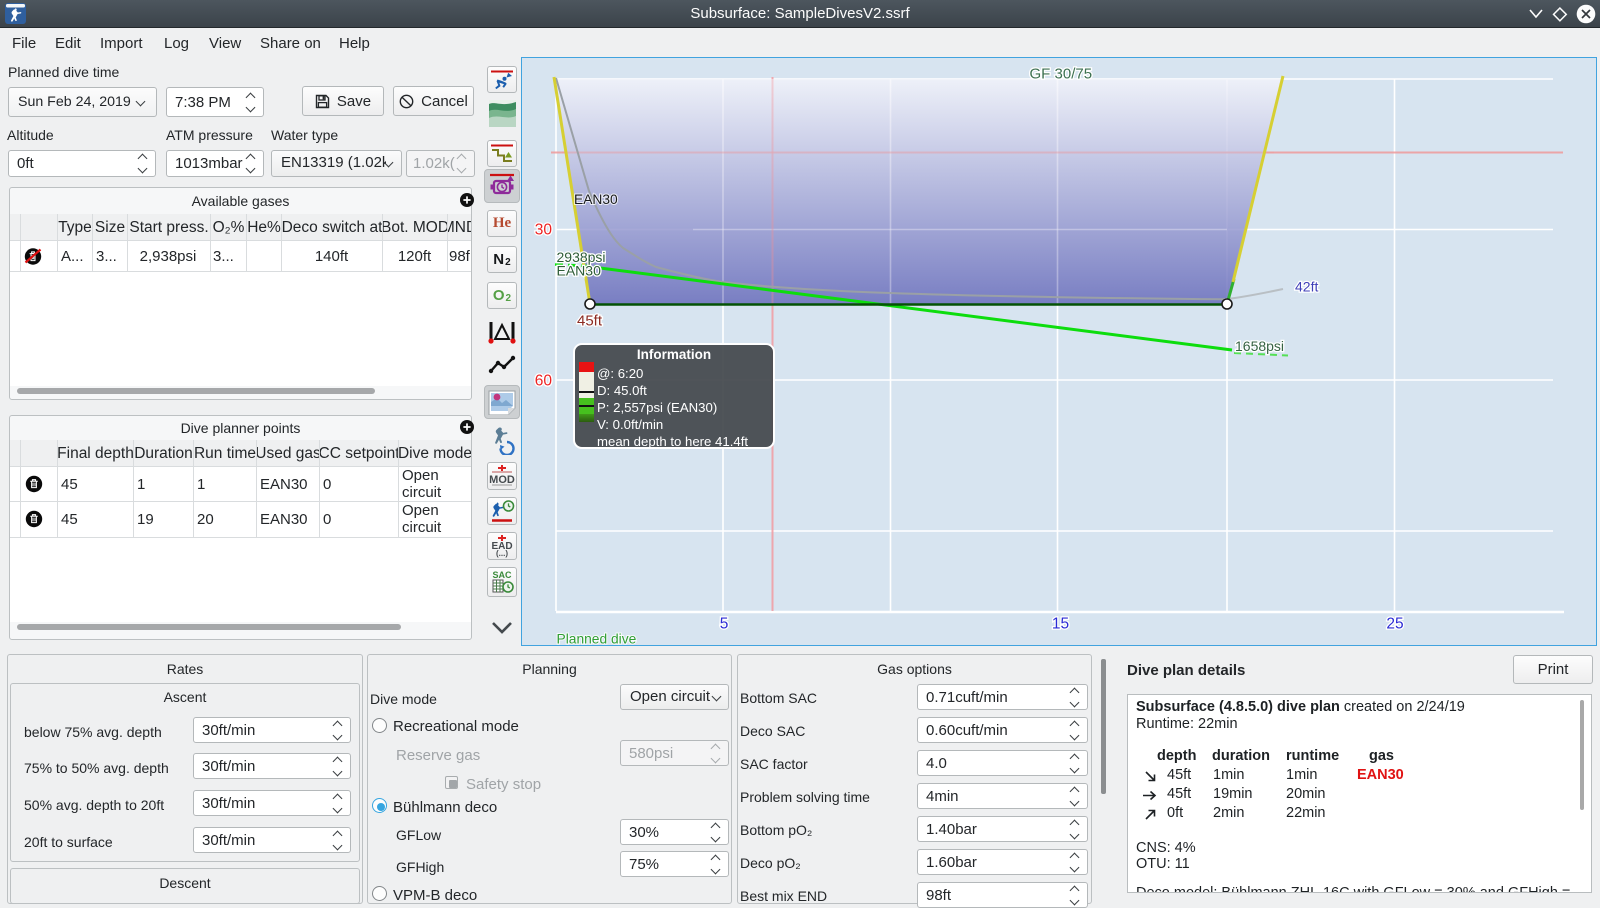 The width and height of the screenshot is (1600, 908). Describe the element at coordinates (724, 624) in the screenshot. I see `svg-text: 5` at that location.